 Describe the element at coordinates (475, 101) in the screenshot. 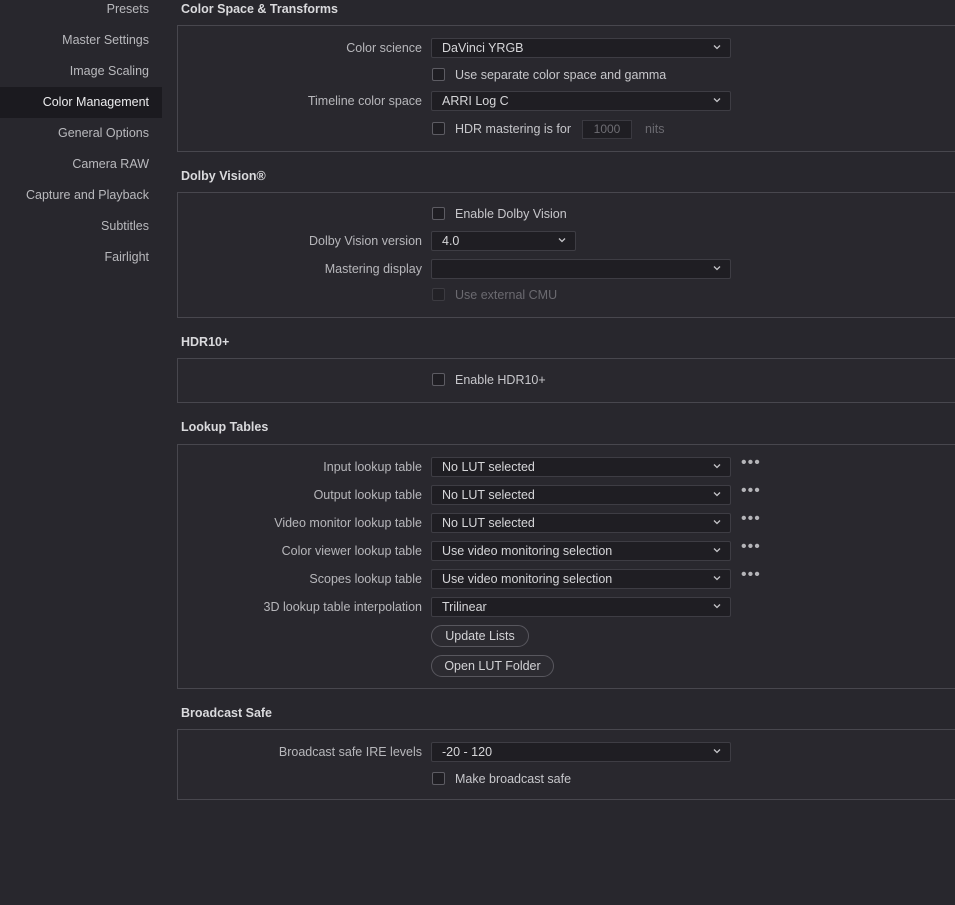

I see `timeline-color-space-value: ARRI Log C` at that location.